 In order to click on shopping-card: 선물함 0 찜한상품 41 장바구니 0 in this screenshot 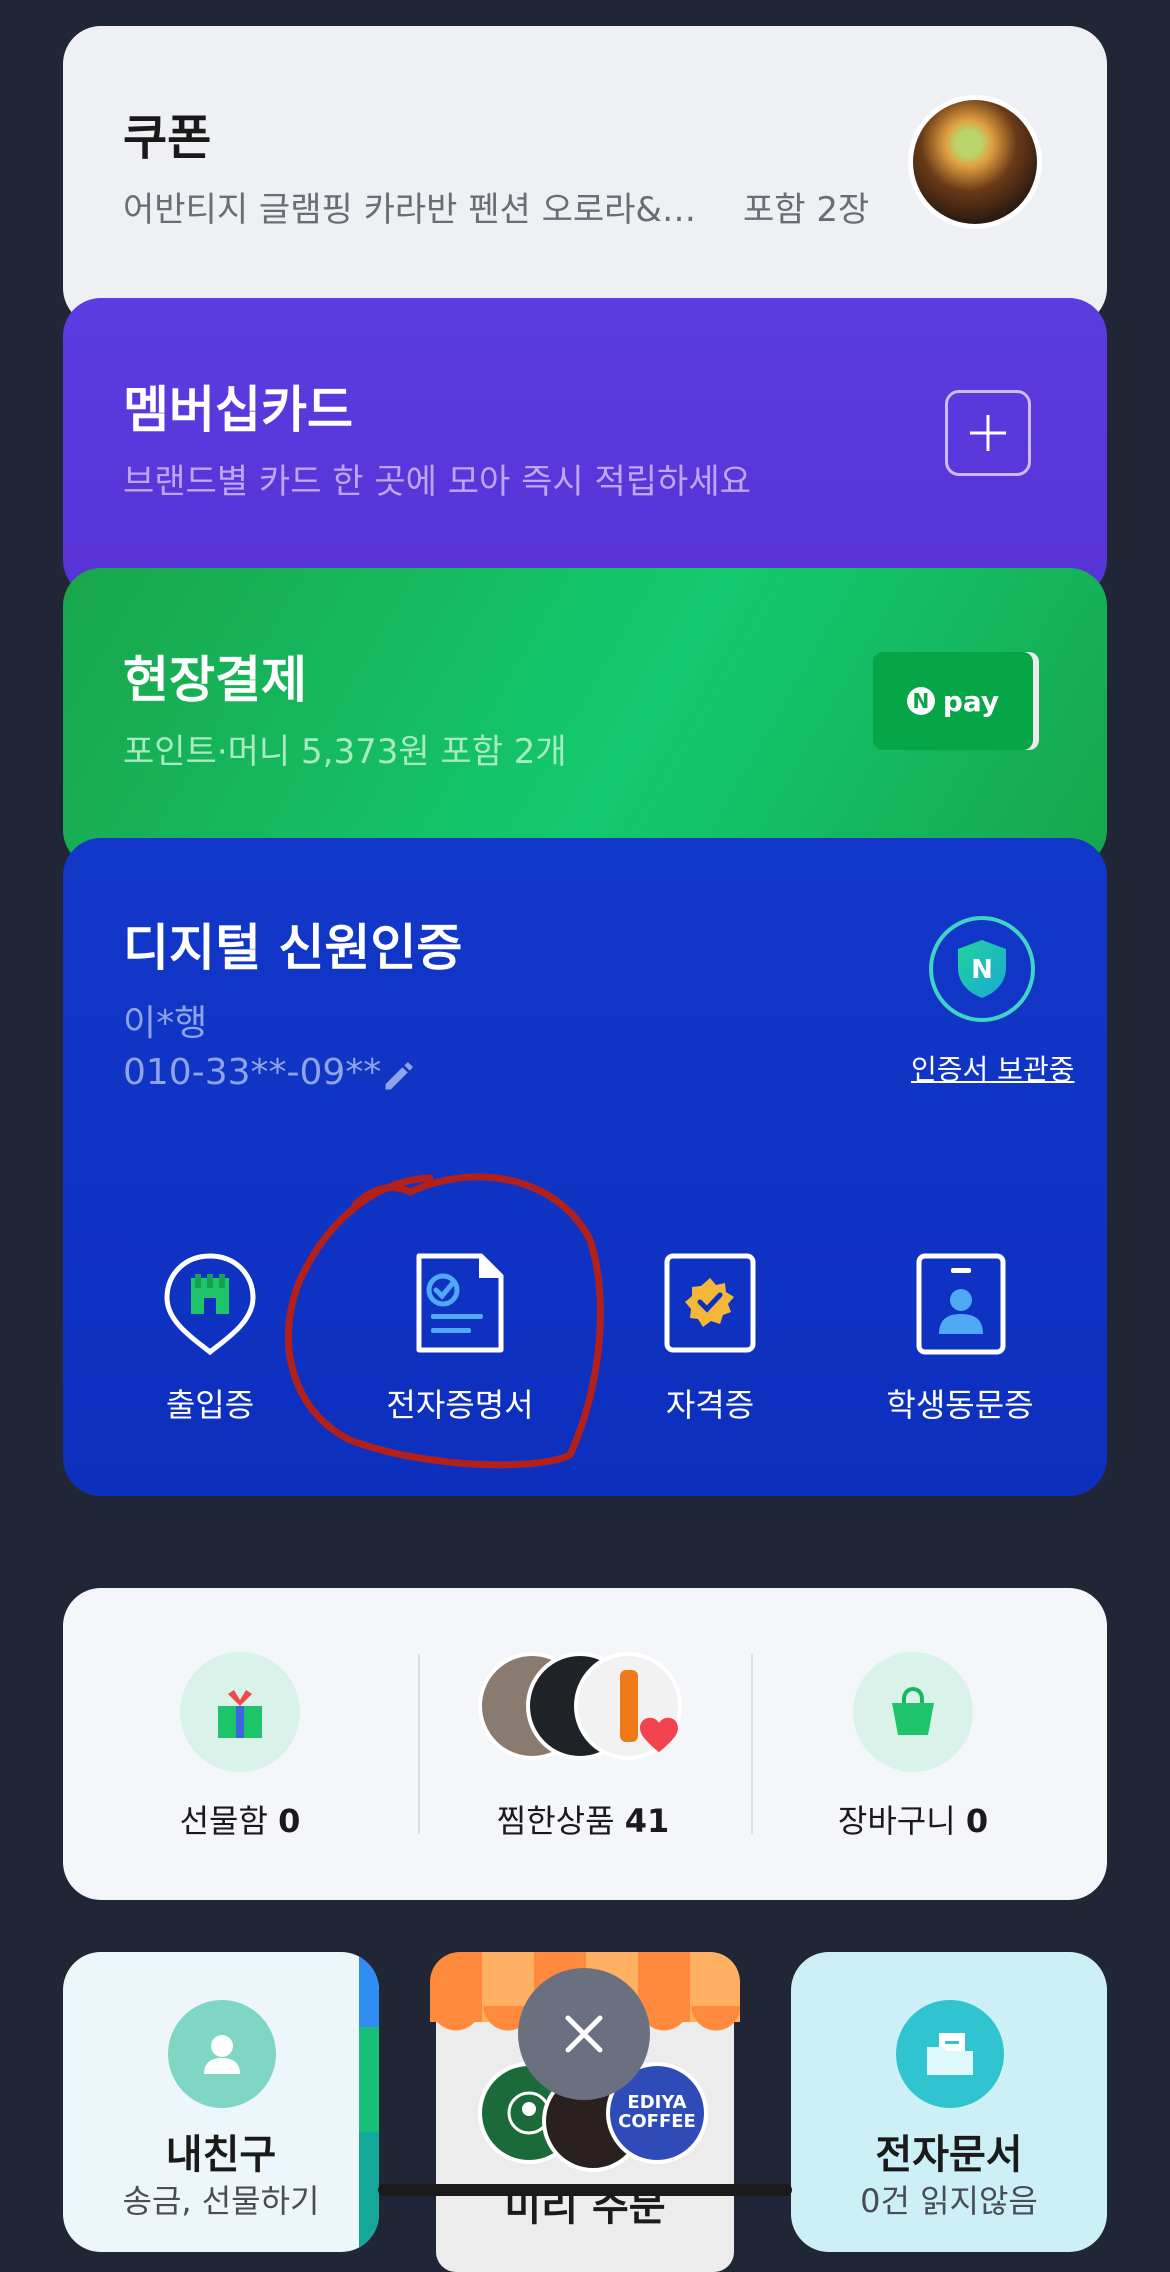, I will do `click(585, 1744)`.